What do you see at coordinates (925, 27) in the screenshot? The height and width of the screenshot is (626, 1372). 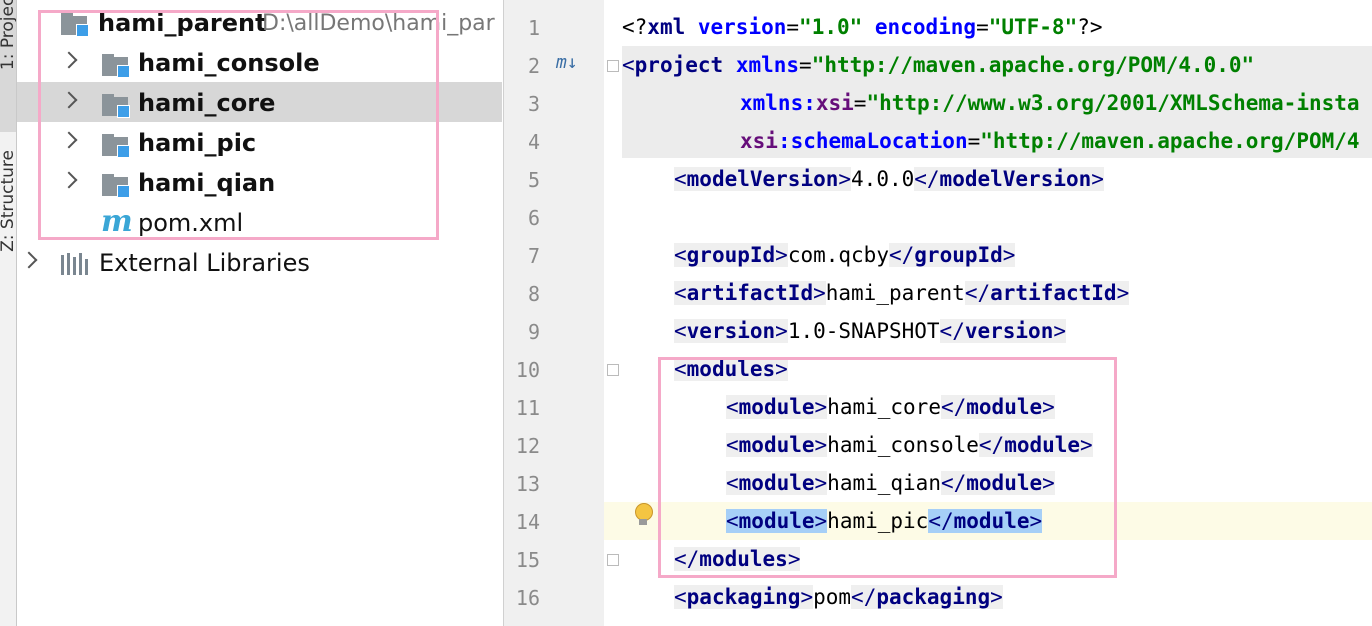 I see `code-token: encoding` at bounding box center [925, 27].